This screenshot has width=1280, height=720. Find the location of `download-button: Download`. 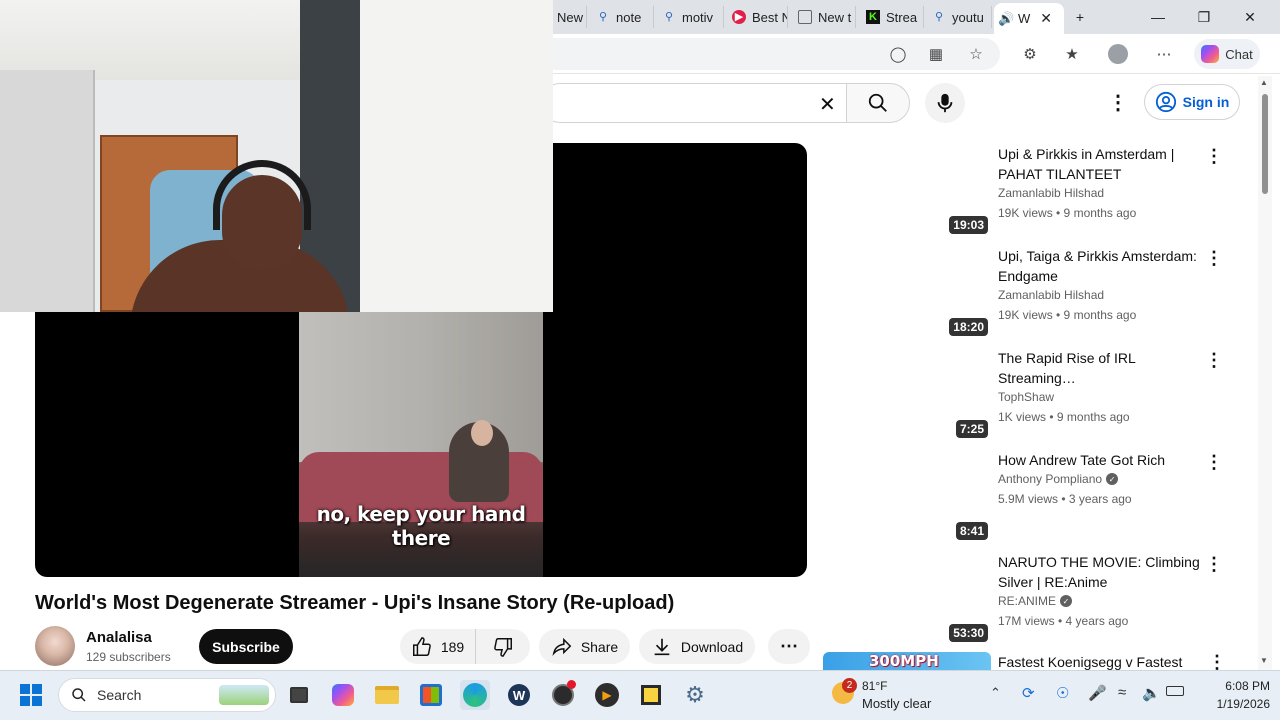

download-button: Download is located at coordinates (697, 646).